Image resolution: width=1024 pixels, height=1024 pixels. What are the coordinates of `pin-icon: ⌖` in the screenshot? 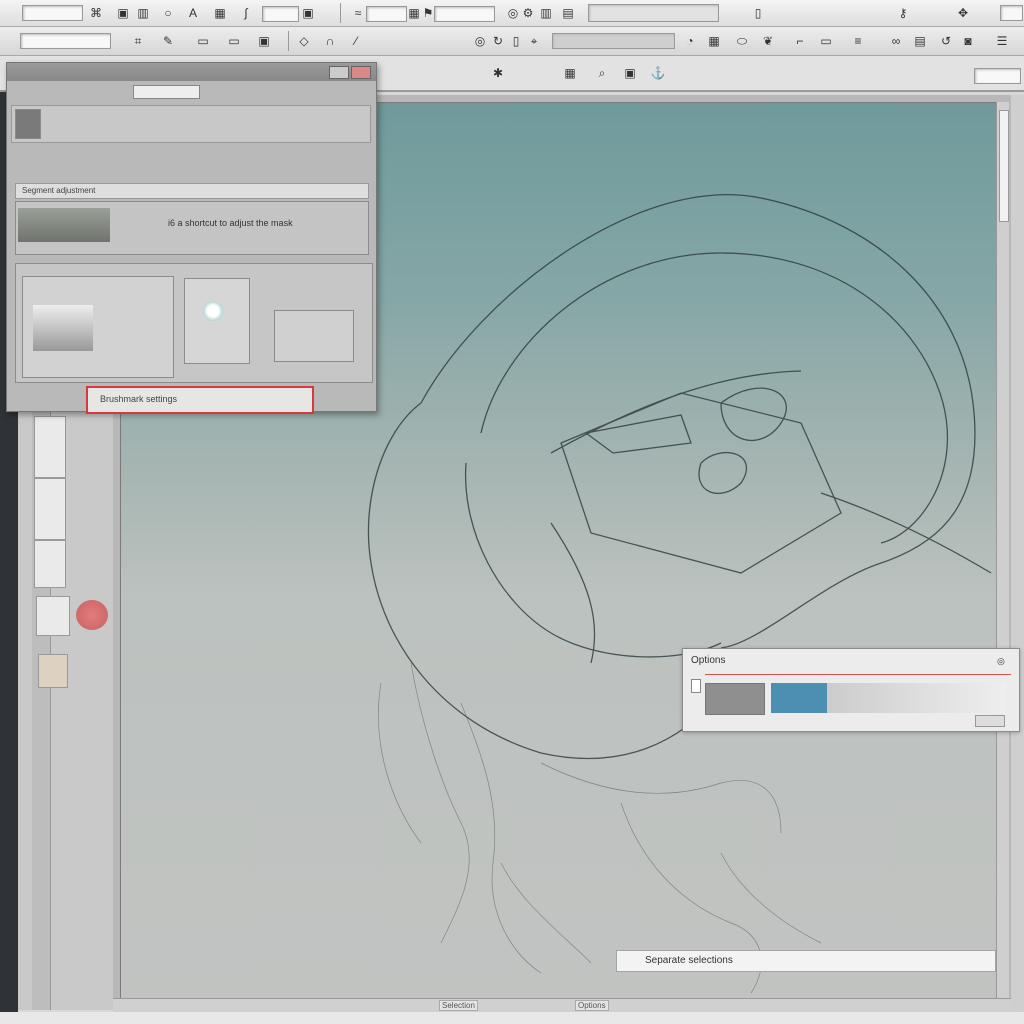 It's located at (534, 41).